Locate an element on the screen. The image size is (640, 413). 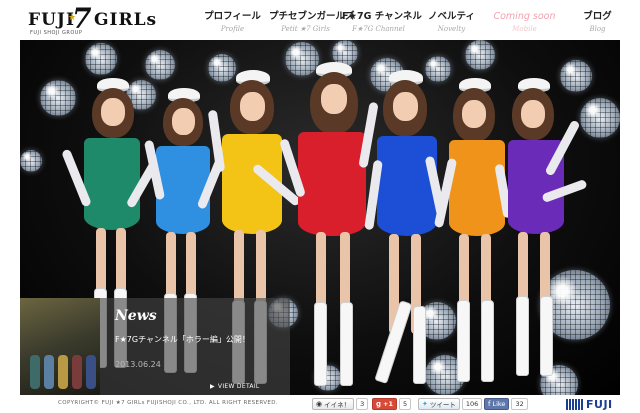
nav-item-channel: F★7G チャンネル F★7G Channel is located at coordinates (382, 24).